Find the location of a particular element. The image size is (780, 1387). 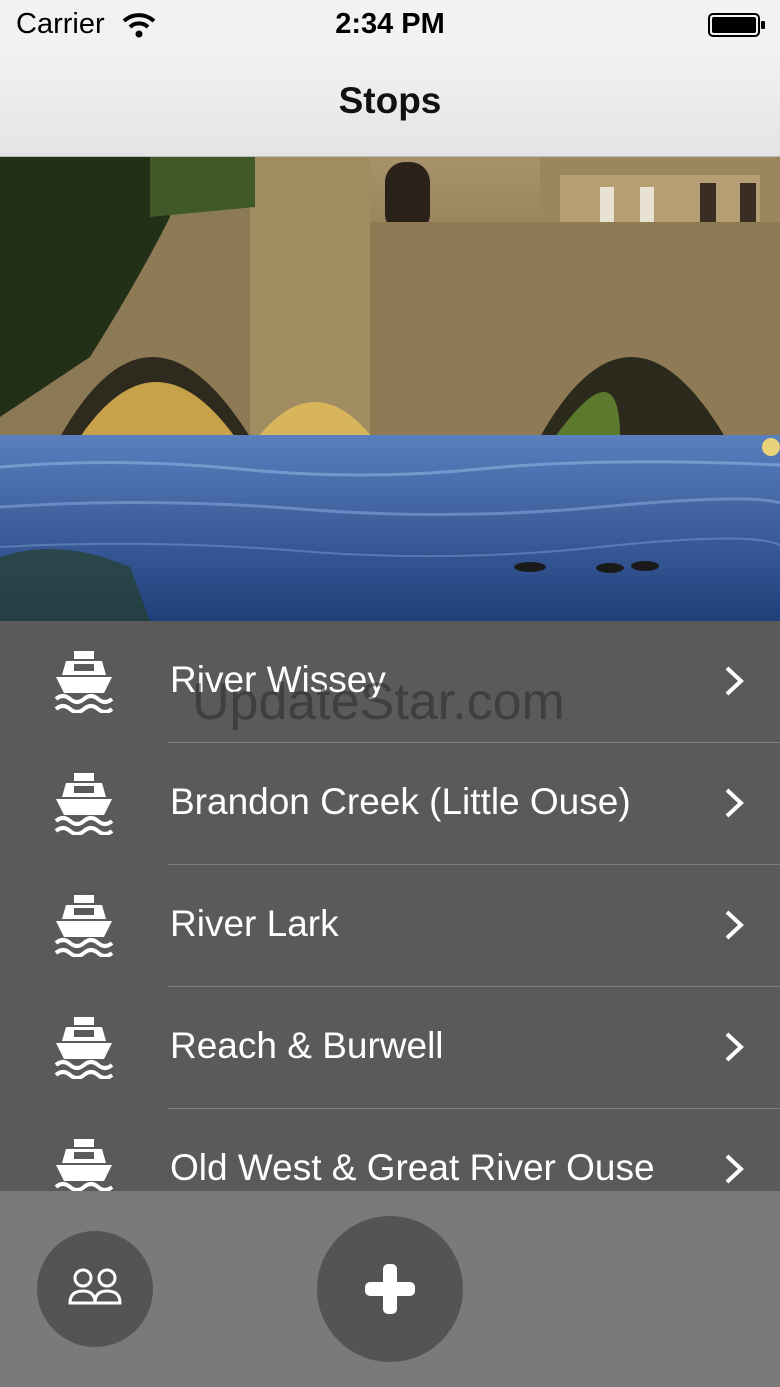

stop-label: River Wissey is located at coordinates (278, 679).